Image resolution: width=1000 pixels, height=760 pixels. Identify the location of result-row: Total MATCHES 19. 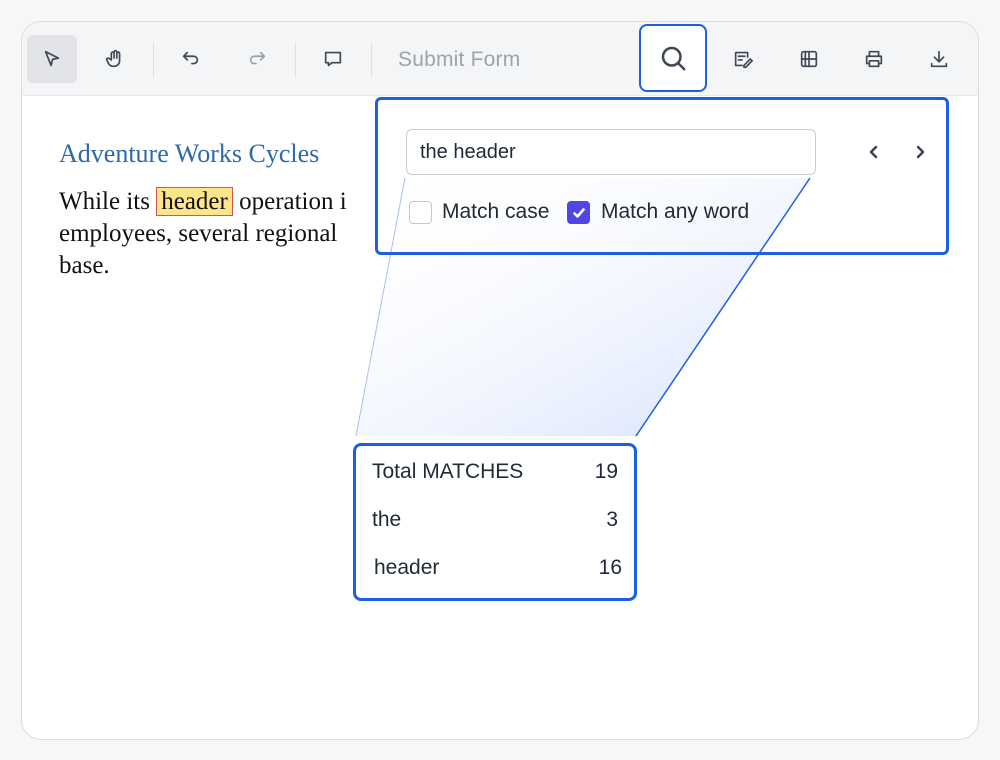
(495, 475).